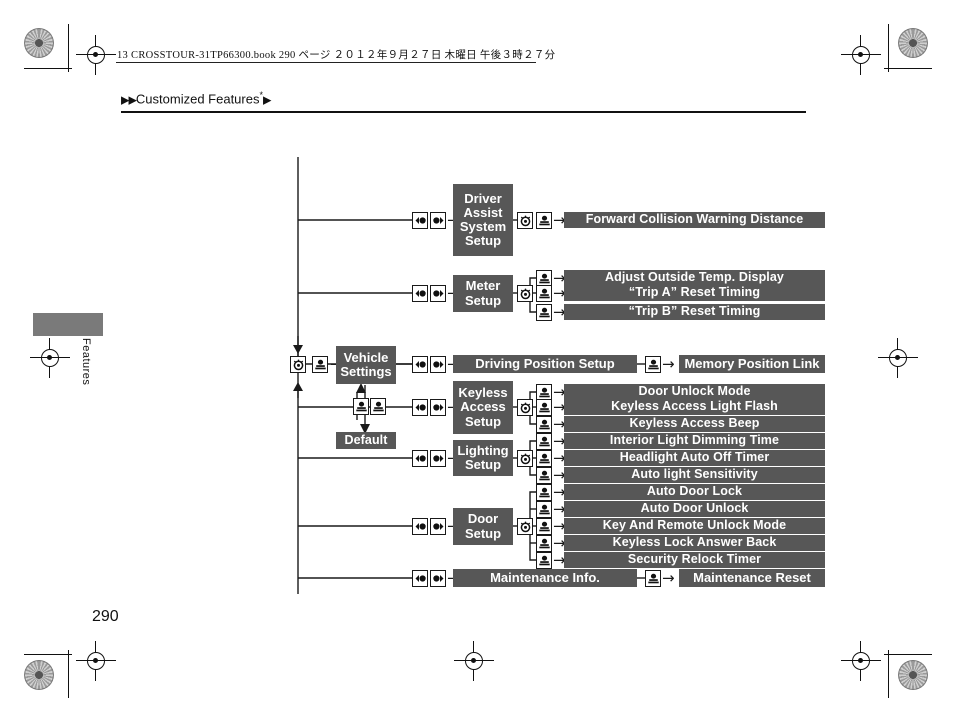 Image resolution: width=954 pixels, height=718 pixels. I want to click on node-vehicle-settings: Vehicle Settings, so click(366, 365).